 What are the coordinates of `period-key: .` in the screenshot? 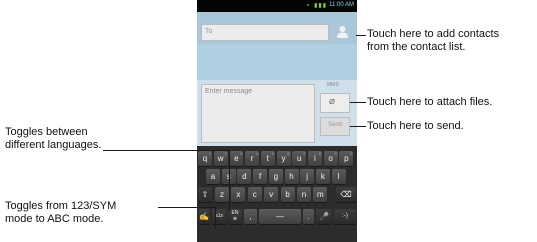 It's located at (308, 216).